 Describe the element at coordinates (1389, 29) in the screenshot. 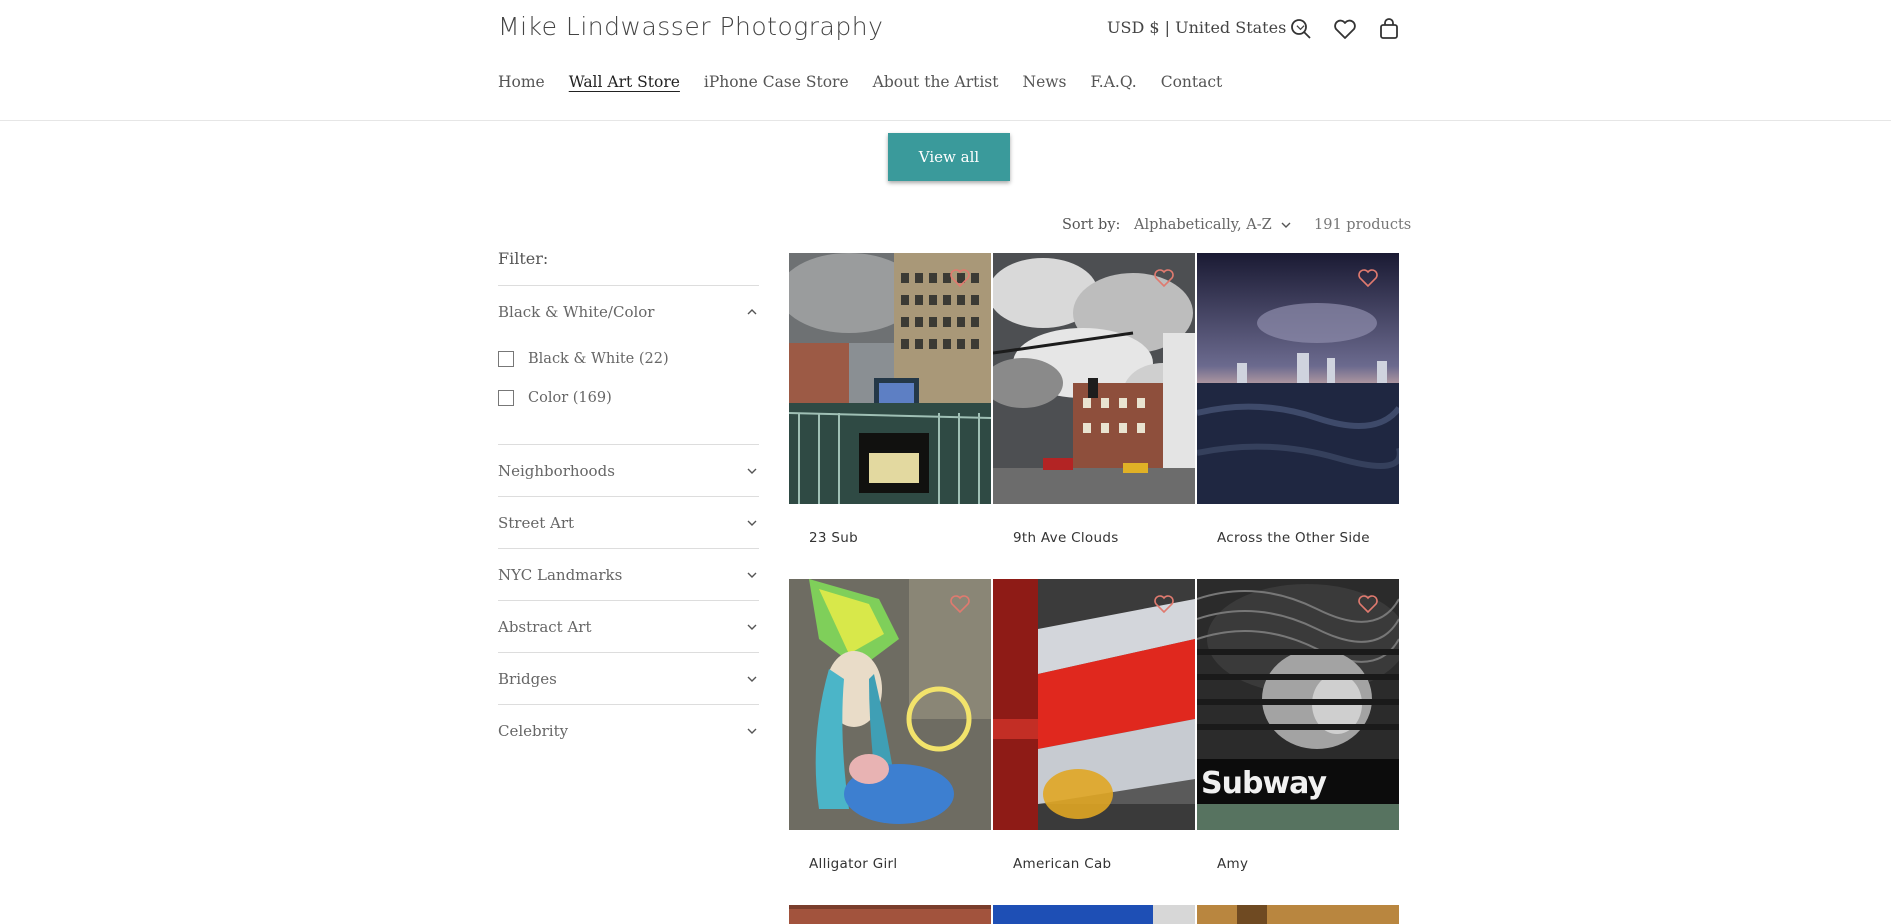

I see `cart-icon` at that location.